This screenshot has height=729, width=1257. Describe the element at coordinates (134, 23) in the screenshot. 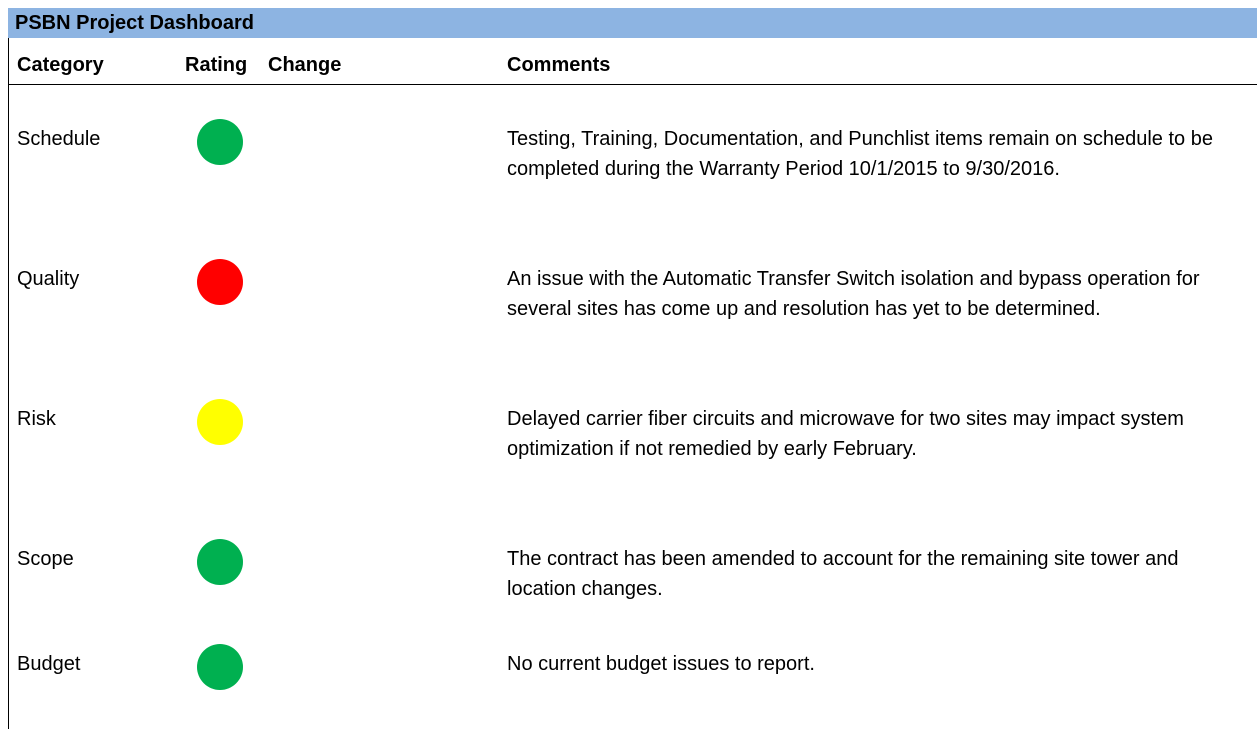

I see `dashboard-title: PSBN Project Dashboard` at that location.